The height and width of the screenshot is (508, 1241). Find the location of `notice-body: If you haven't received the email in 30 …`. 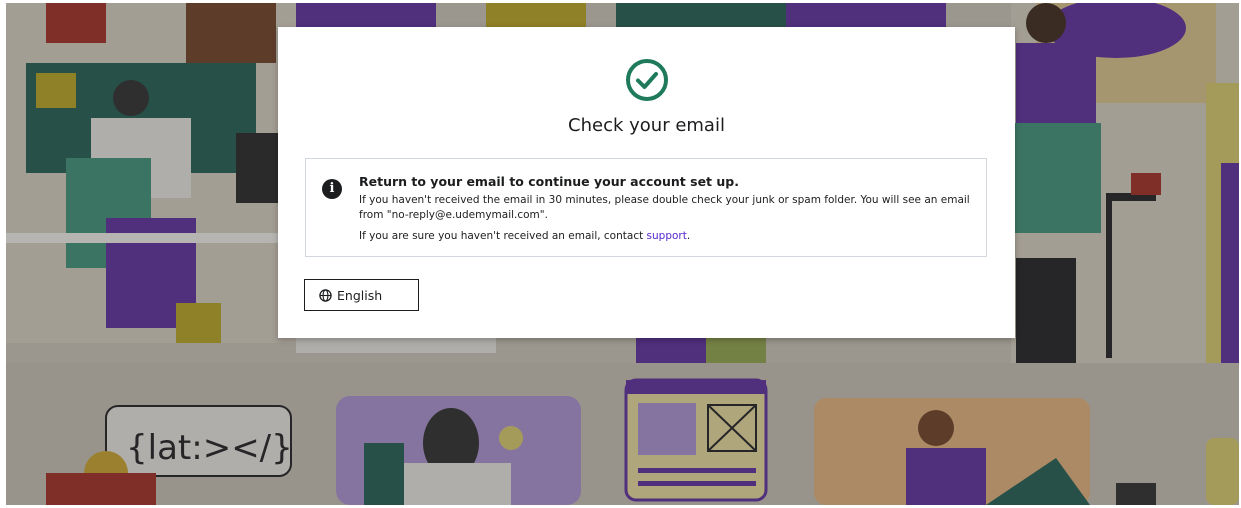

notice-body: If you haven't received the email in 30 … is located at coordinates (664, 207).